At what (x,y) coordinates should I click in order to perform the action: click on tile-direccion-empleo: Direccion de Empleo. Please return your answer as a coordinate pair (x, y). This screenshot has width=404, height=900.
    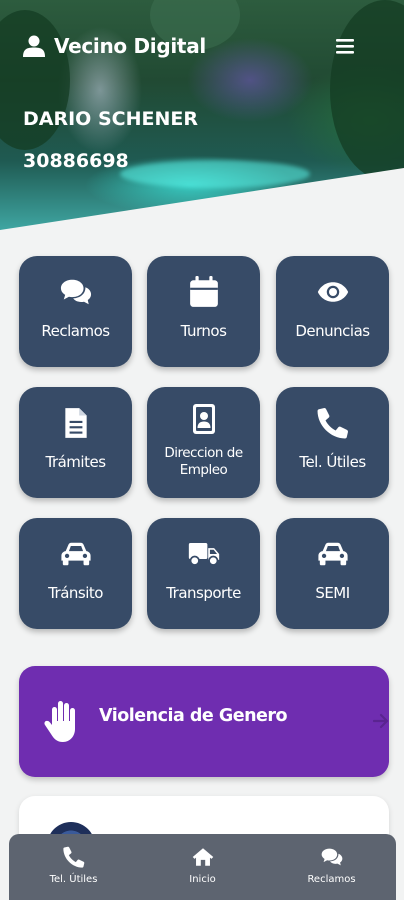
    Looking at the image, I should click on (203, 442).